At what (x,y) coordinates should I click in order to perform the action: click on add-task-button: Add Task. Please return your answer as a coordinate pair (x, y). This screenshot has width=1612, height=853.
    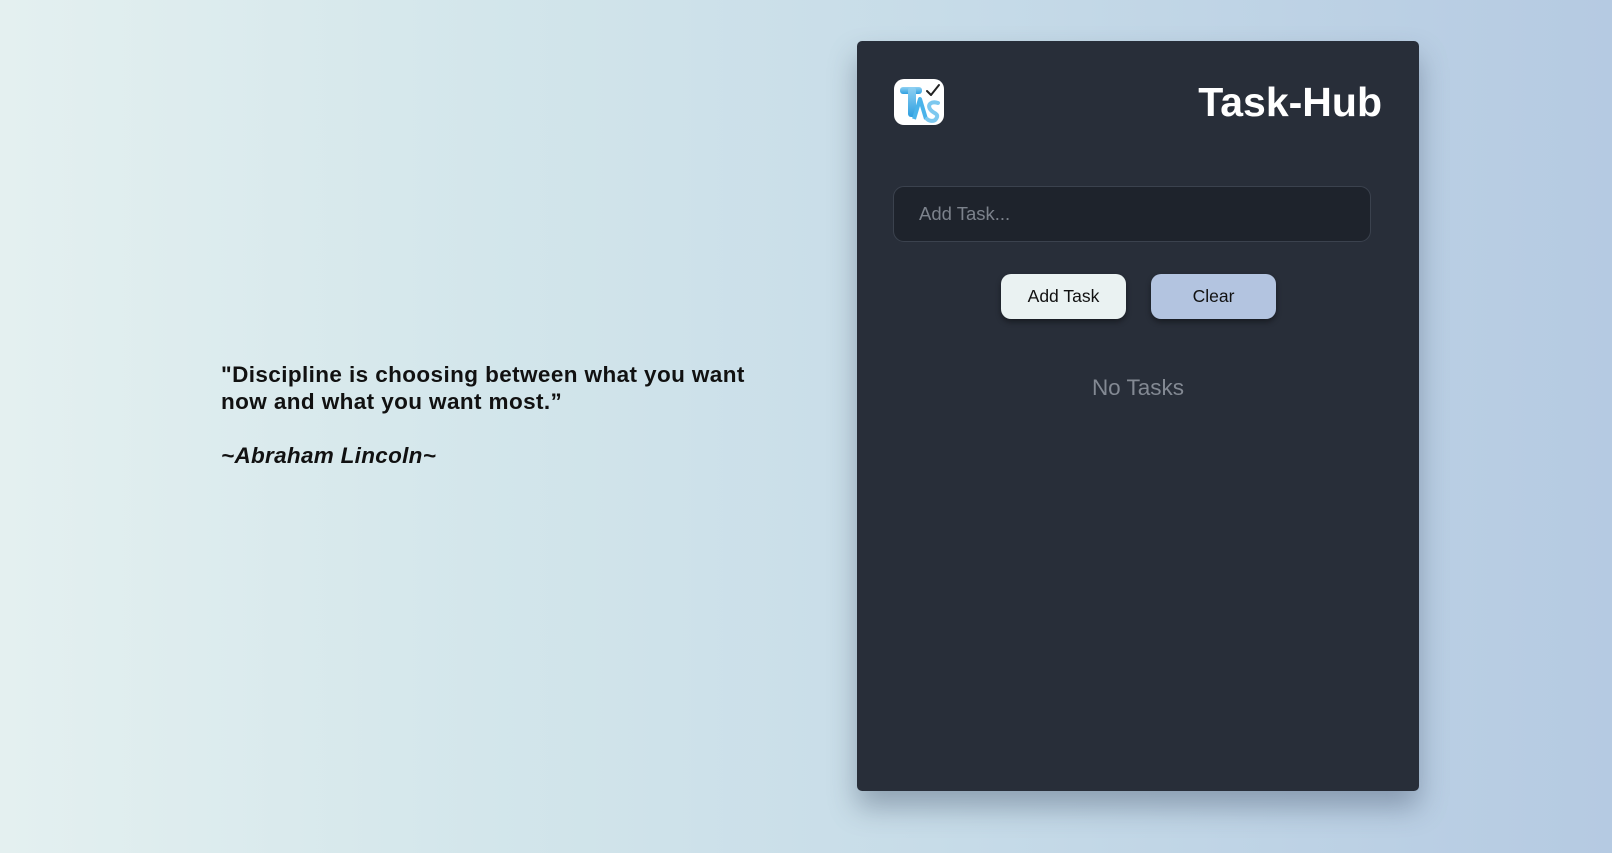
    Looking at the image, I should click on (1063, 296).